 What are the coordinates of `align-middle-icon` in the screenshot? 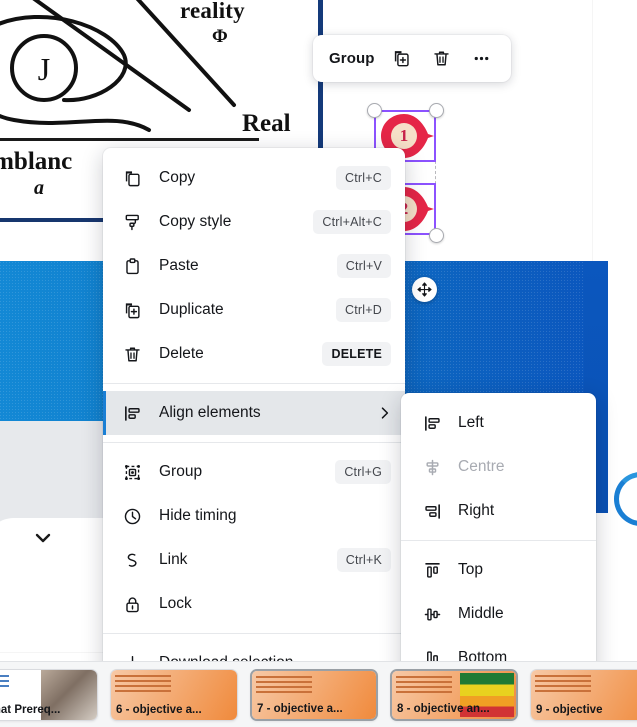 It's located at (432, 614).